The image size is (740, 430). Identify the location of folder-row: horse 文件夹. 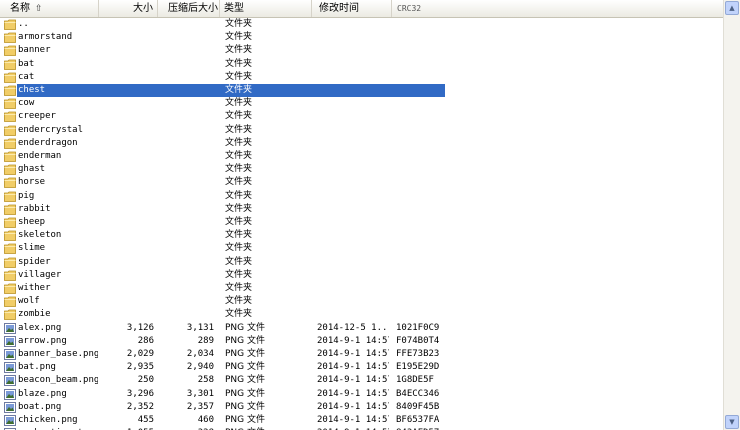
(362, 182).